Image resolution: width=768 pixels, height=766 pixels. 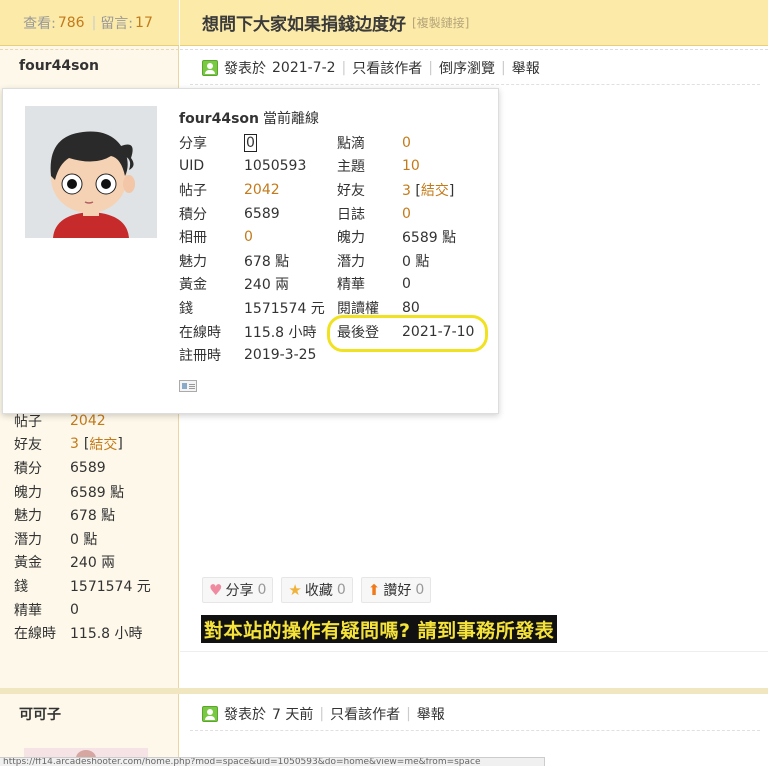 I want to click on profile-card-icon, so click(x=188, y=386).